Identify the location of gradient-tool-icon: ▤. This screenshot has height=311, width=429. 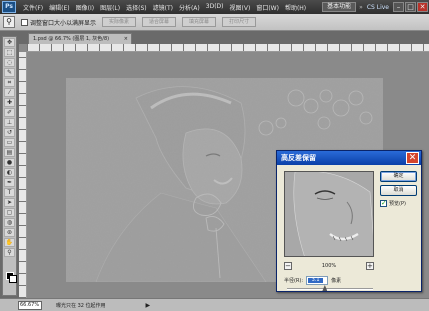
(9, 152).